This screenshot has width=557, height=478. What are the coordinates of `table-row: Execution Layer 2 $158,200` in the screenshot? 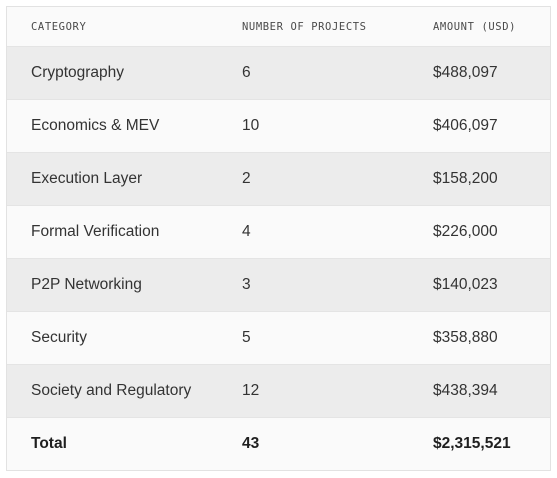 It's located at (278, 179).